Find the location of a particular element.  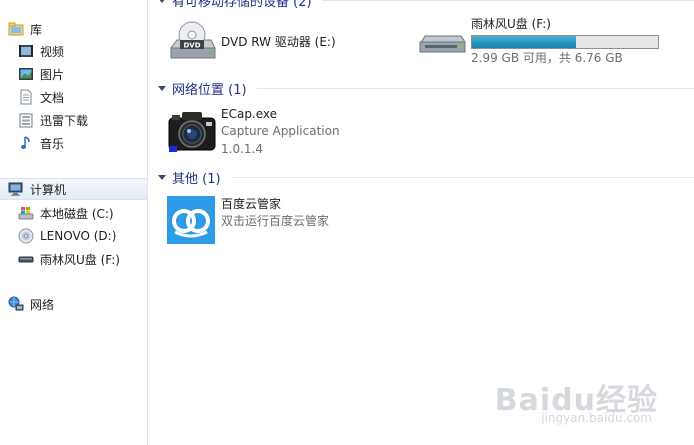

pictures-icon is located at coordinates (26, 74).